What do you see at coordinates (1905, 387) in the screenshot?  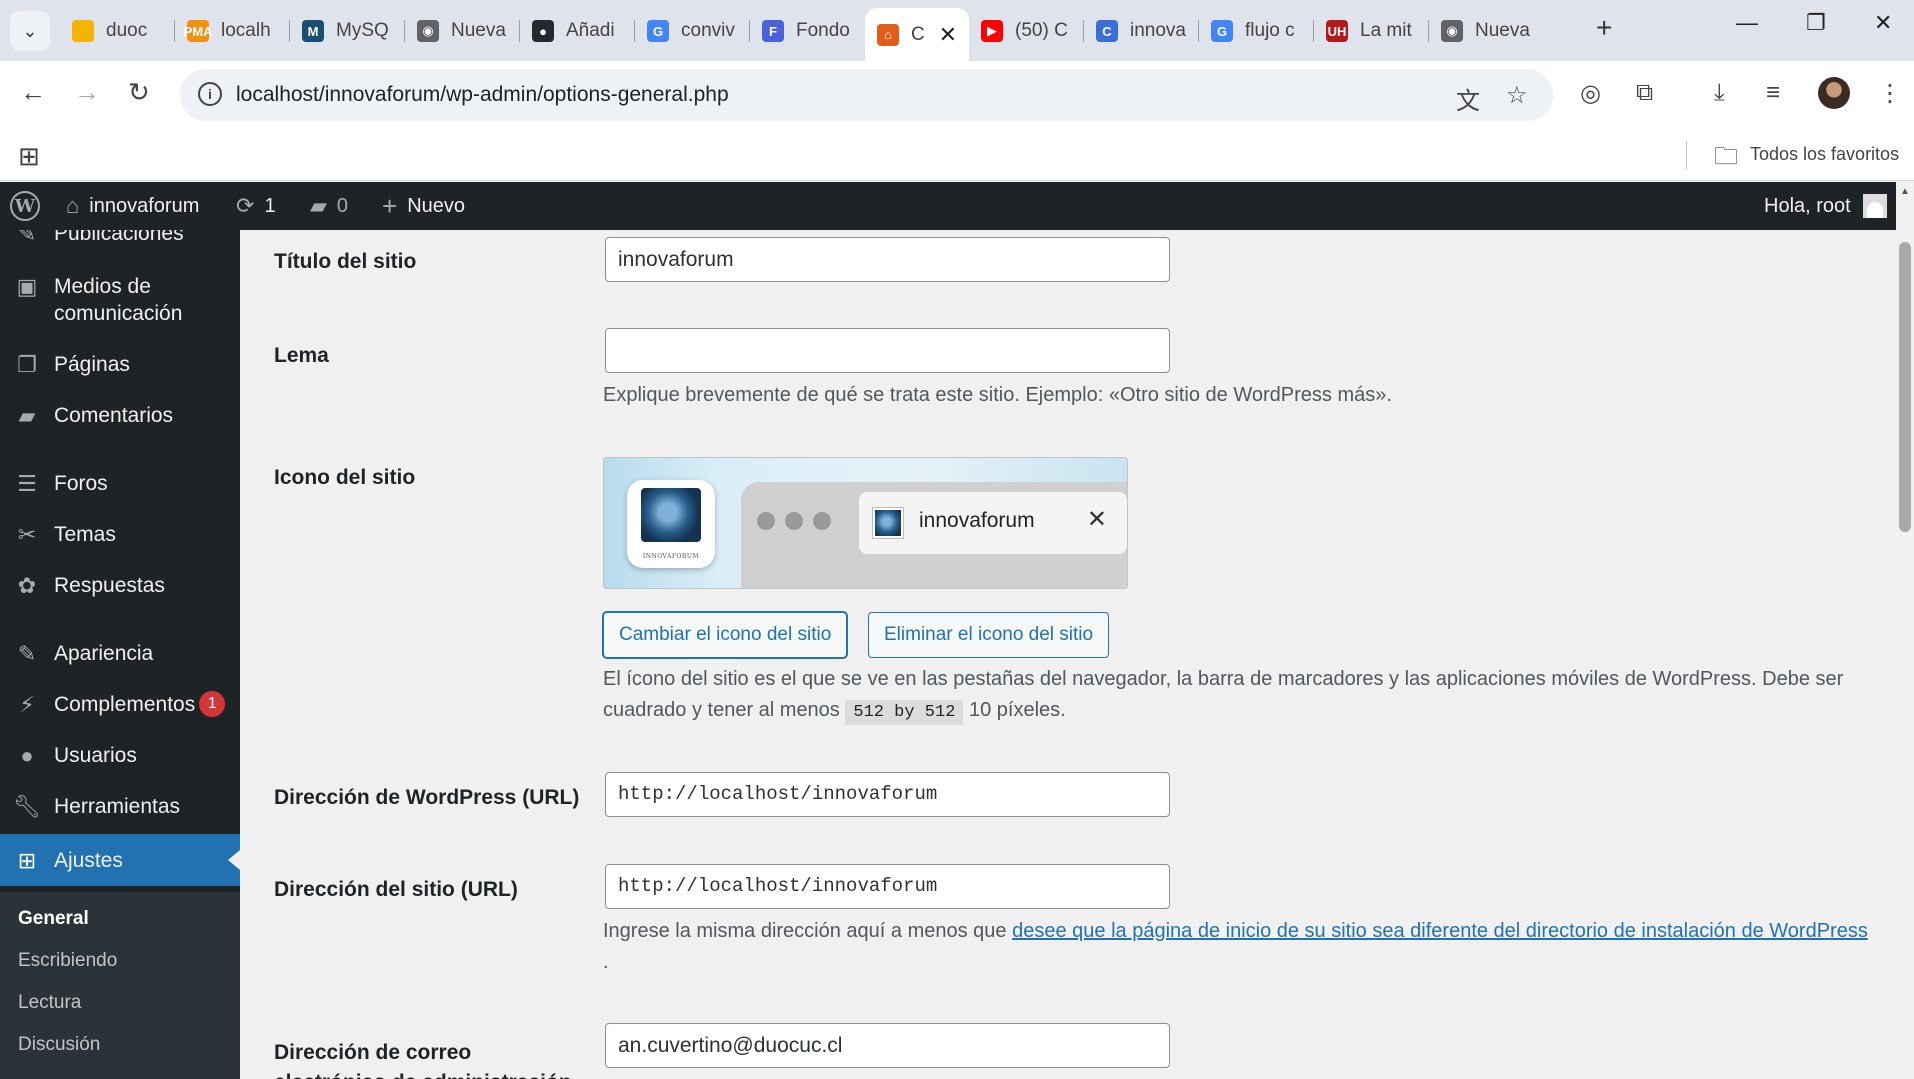 I see `scrollbar-thumb` at bounding box center [1905, 387].